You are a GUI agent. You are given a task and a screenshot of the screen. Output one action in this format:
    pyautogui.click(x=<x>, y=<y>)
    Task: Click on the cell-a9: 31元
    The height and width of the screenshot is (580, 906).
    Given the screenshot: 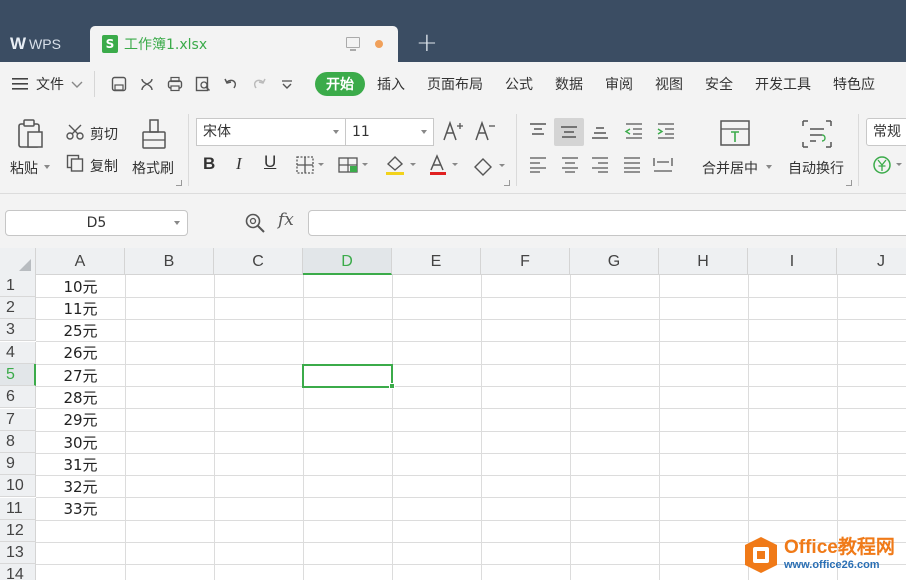 What is the action you would take?
    pyautogui.click(x=80, y=465)
    